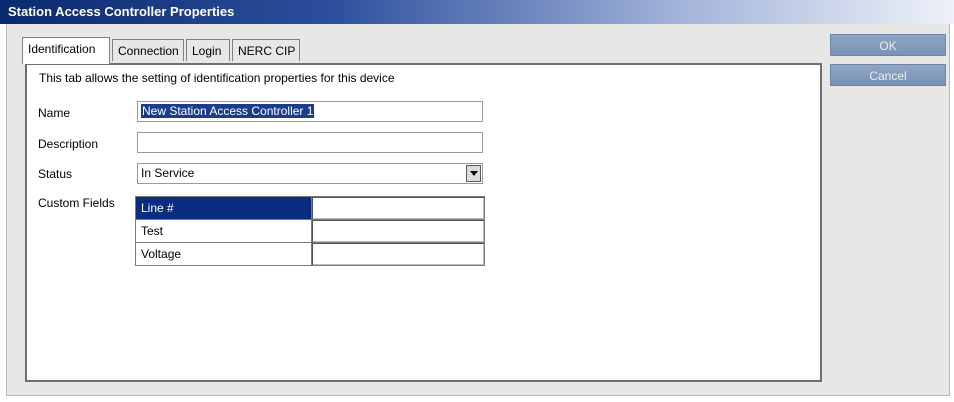  Describe the element at coordinates (76, 203) in the screenshot. I see `custom-fields-label: Custom Fields` at that location.